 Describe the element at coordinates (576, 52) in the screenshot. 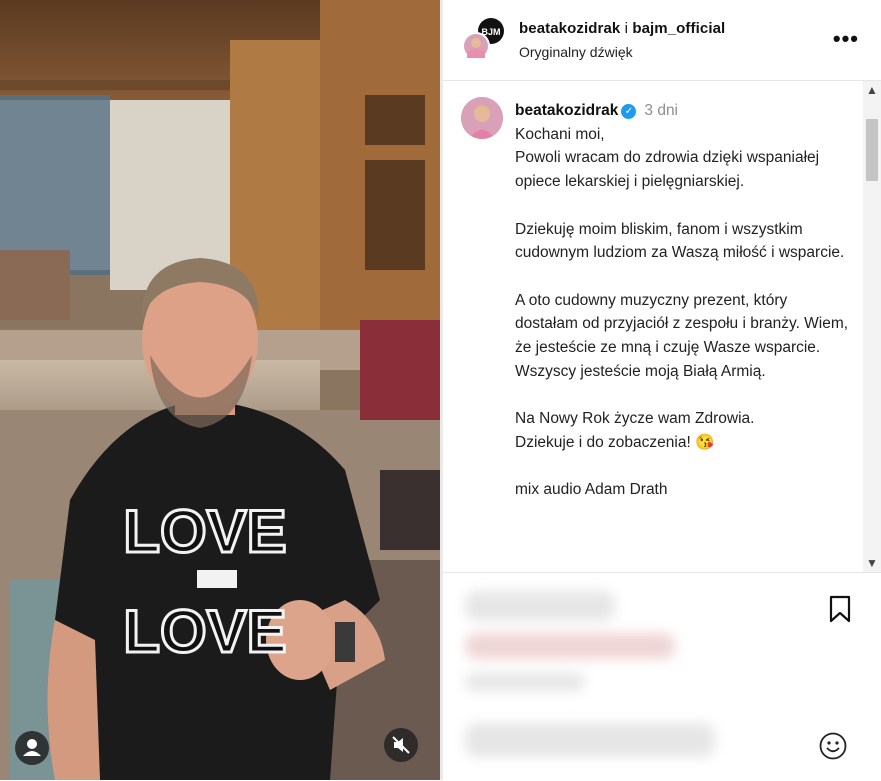

I see `audio-label: Oryginalny dźwięk` at that location.